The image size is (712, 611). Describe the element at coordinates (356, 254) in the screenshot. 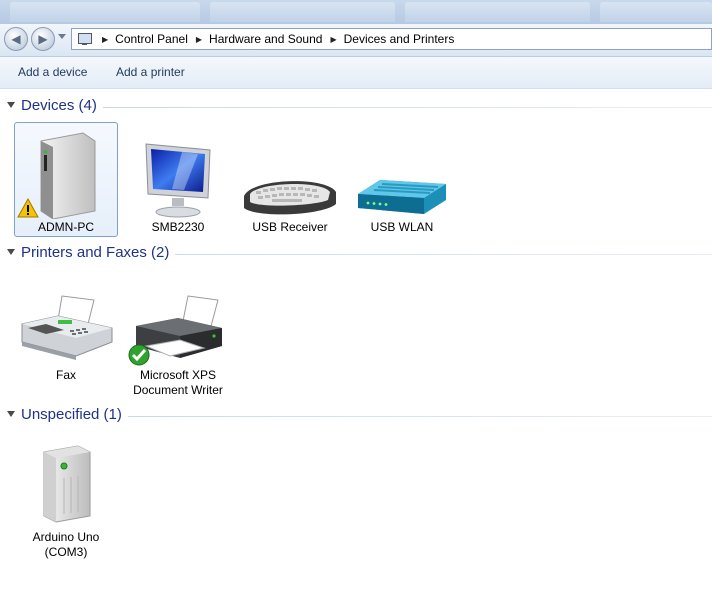

I see `group-printers-header: Printers and Faxes (2)` at that location.